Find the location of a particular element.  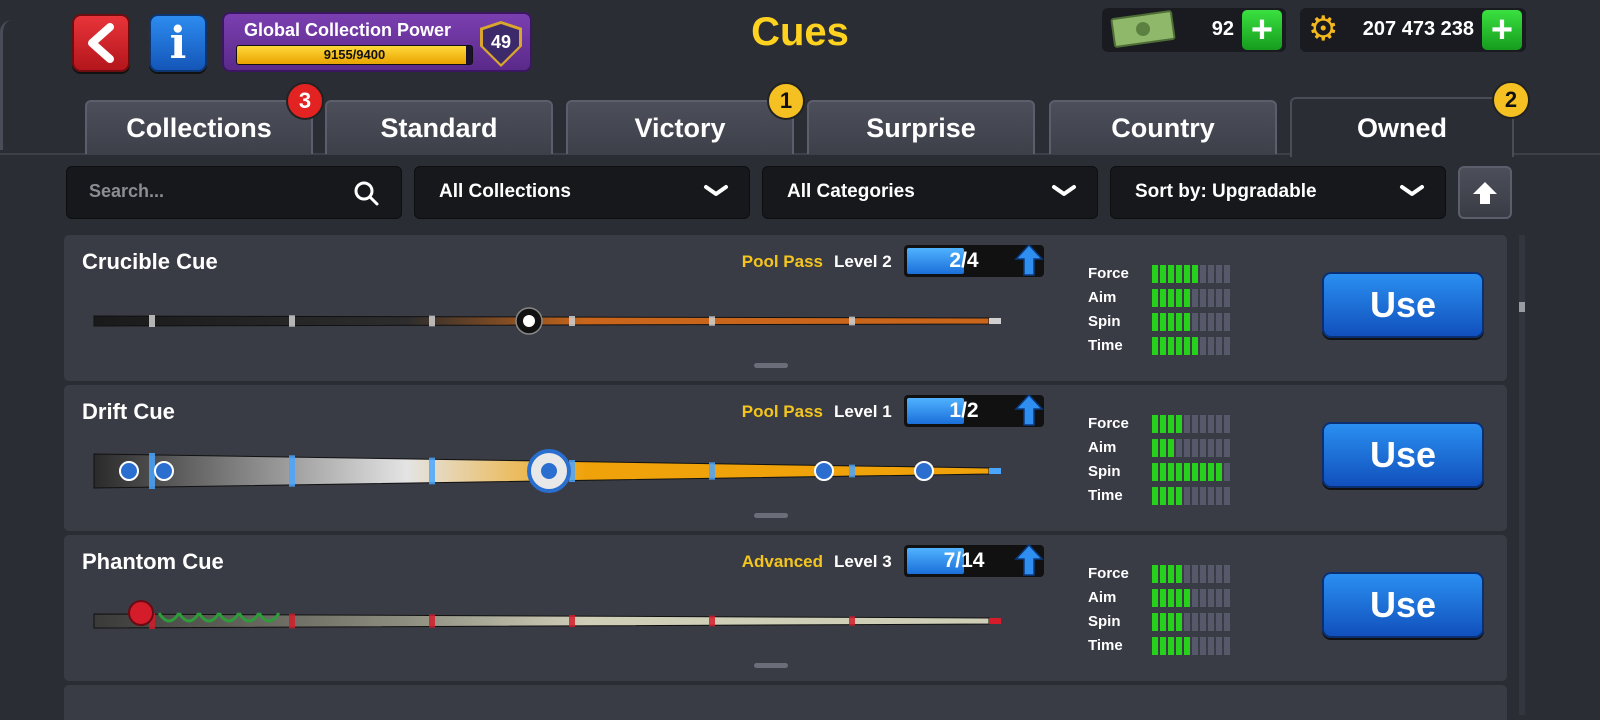

search-box is located at coordinates (234, 192).